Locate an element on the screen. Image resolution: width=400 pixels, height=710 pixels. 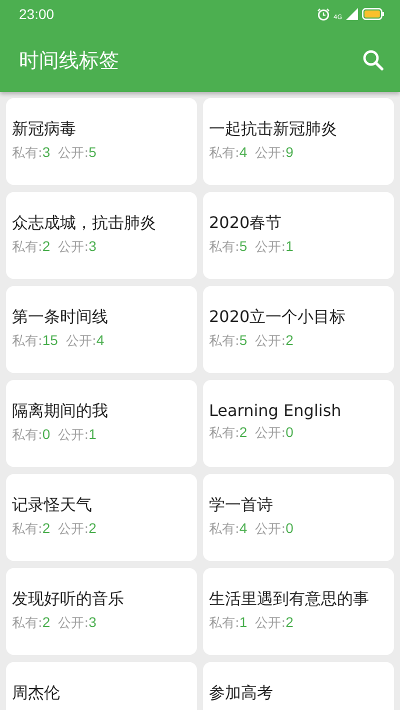
tag-card: Learning English 私有:2 公开:0 is located at coordinates (298, 423).